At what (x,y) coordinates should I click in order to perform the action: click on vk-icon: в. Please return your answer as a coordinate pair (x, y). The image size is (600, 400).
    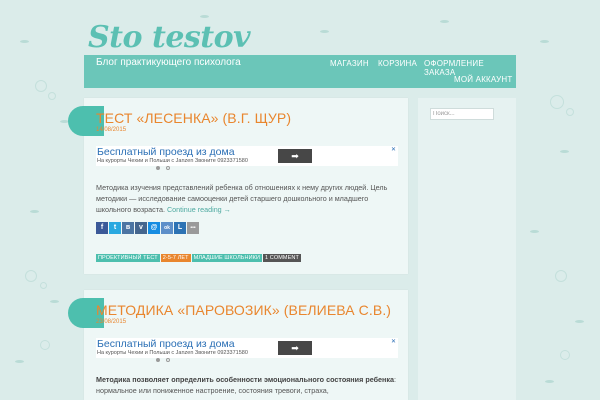
    Looking at the image, I should click on (128, 228).